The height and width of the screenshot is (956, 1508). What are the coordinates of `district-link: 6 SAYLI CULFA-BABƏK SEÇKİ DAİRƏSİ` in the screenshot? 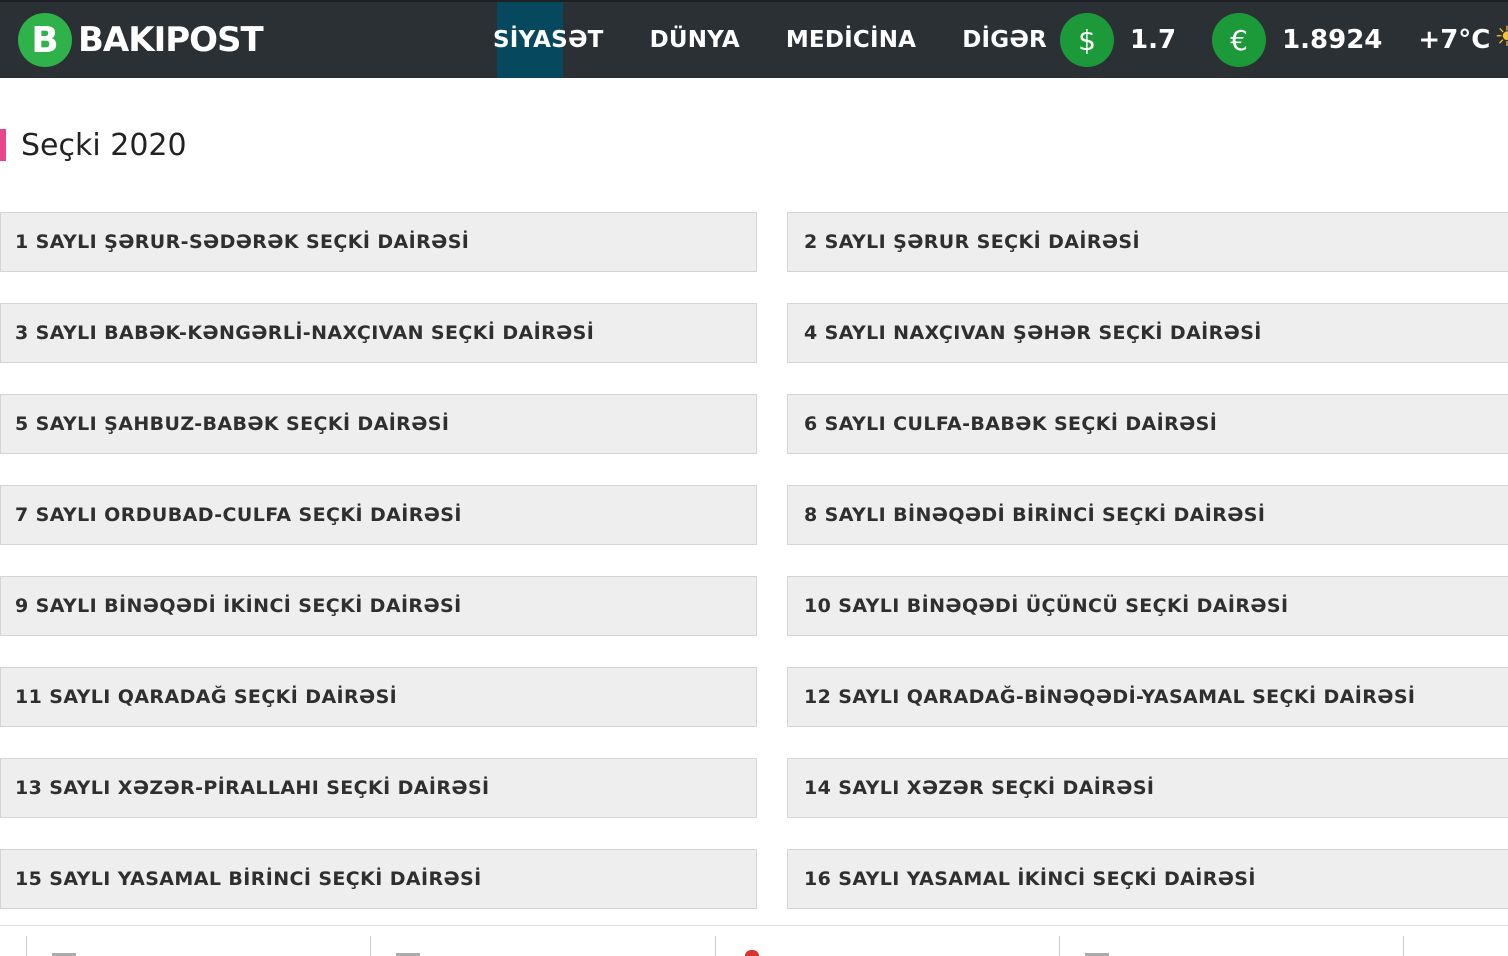 It's located at (1147, 424).